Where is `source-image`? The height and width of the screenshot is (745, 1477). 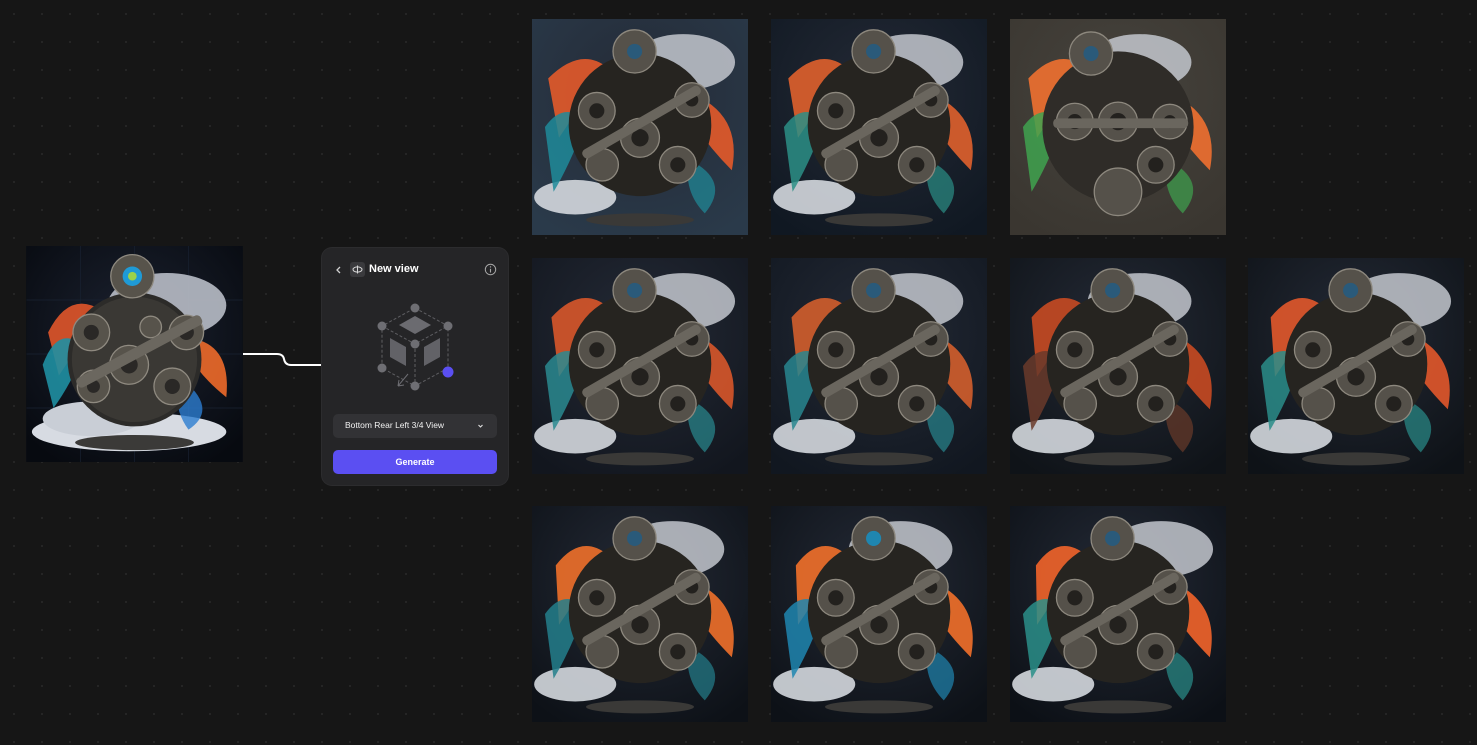 source-image is located at coordinates (134, 354).